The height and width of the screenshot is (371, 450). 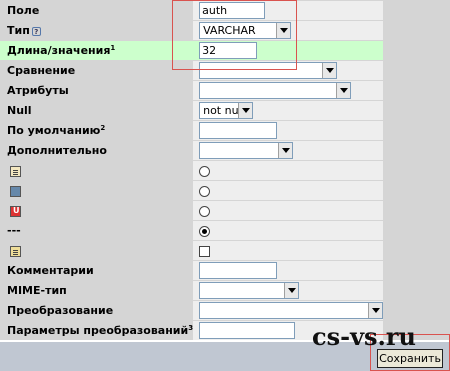 What do you see at coordinates (205, 251) in the screenshot?
I see `fulltext-checkbox` at bounding box center [205, 251].